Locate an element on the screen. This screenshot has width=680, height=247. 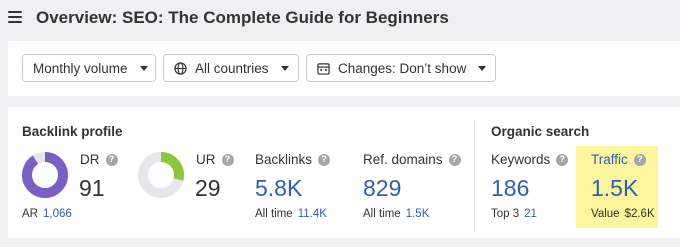
ref-domains-value-link: 829 is located at coordinates (382, 188).